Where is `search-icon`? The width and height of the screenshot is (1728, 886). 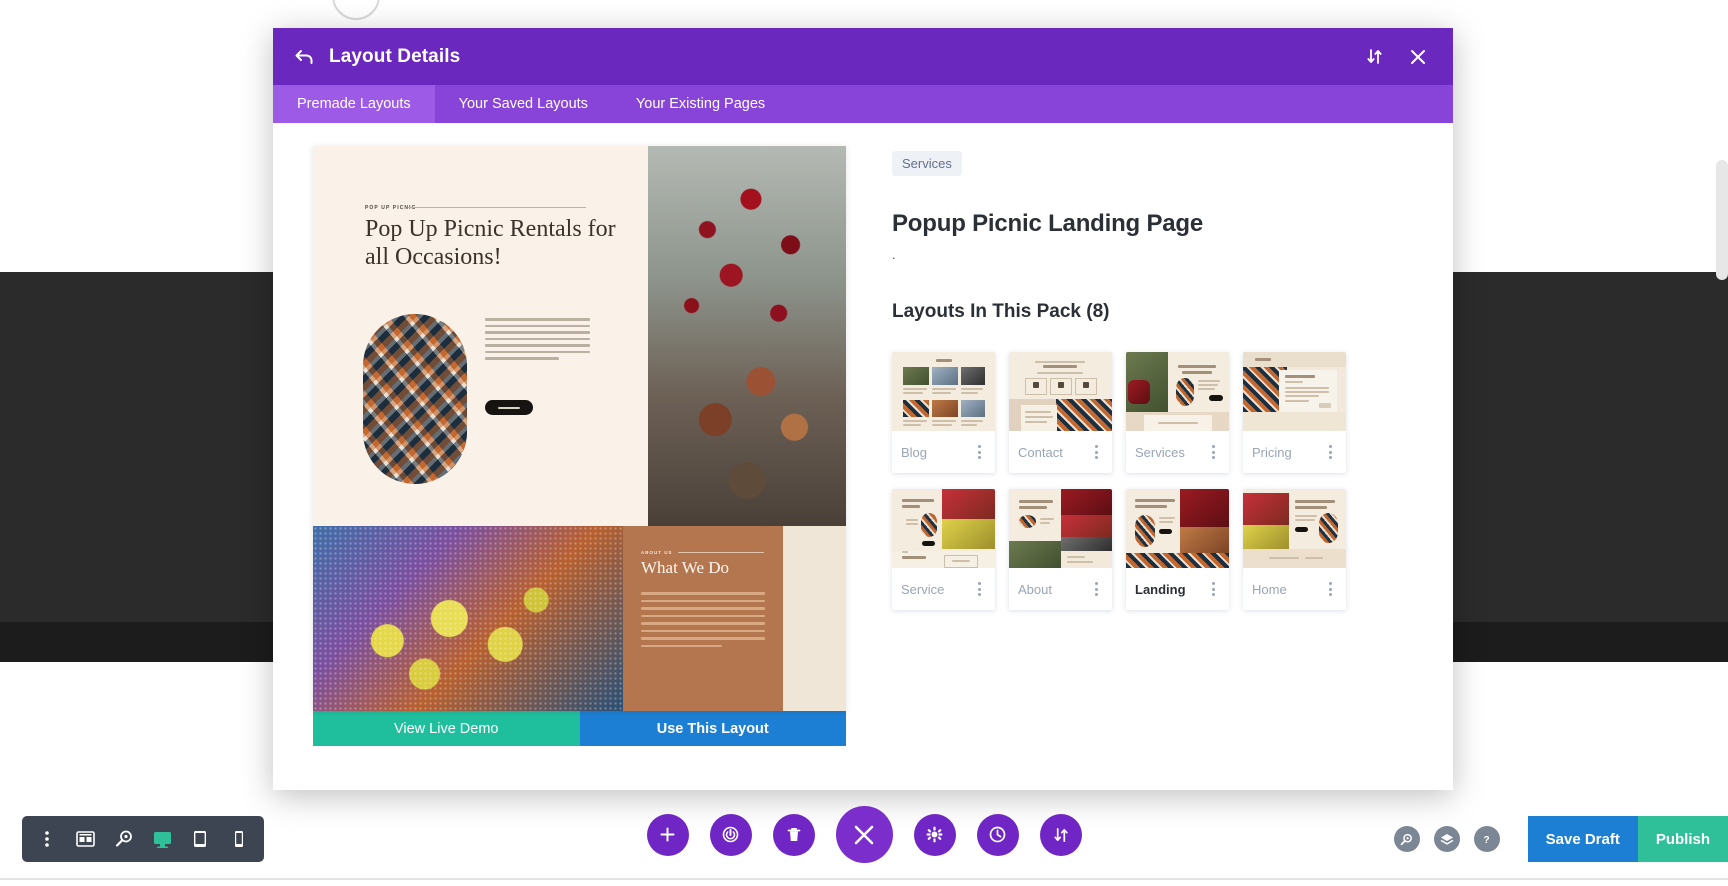 search-icon is located at coordinates (1406, 839).